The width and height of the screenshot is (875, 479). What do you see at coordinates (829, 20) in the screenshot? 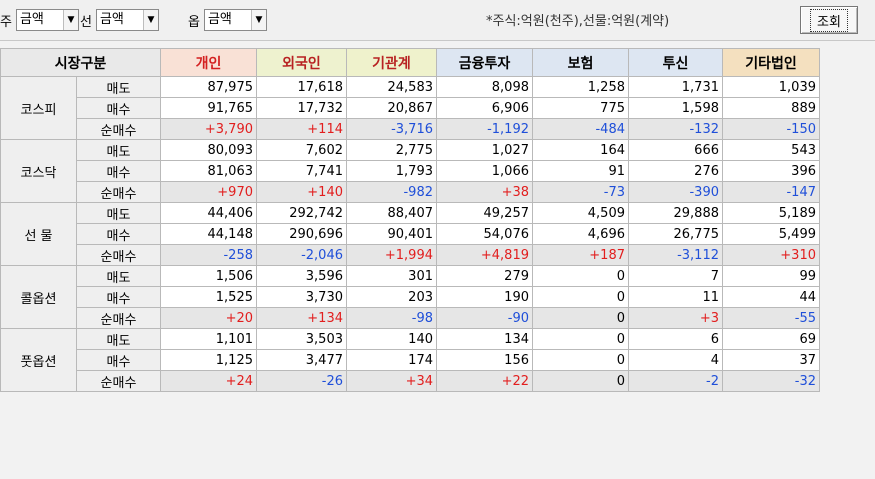
I see `query-button: 조회` at bounding box center [829, 20].